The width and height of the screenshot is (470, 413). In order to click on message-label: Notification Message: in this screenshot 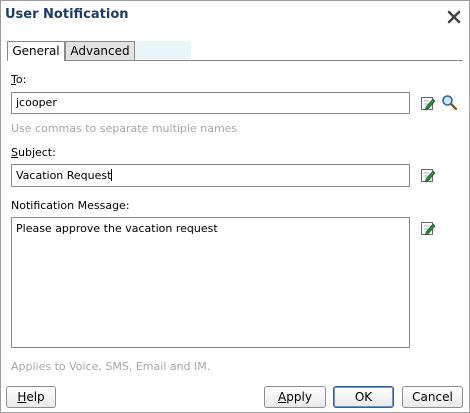, I will do `click(70, 205)`.